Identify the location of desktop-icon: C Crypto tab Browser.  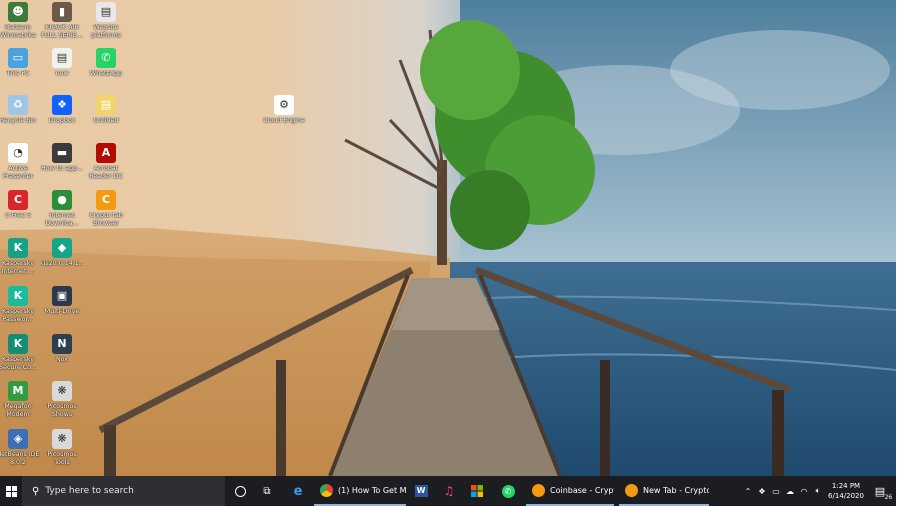
(106, 209).